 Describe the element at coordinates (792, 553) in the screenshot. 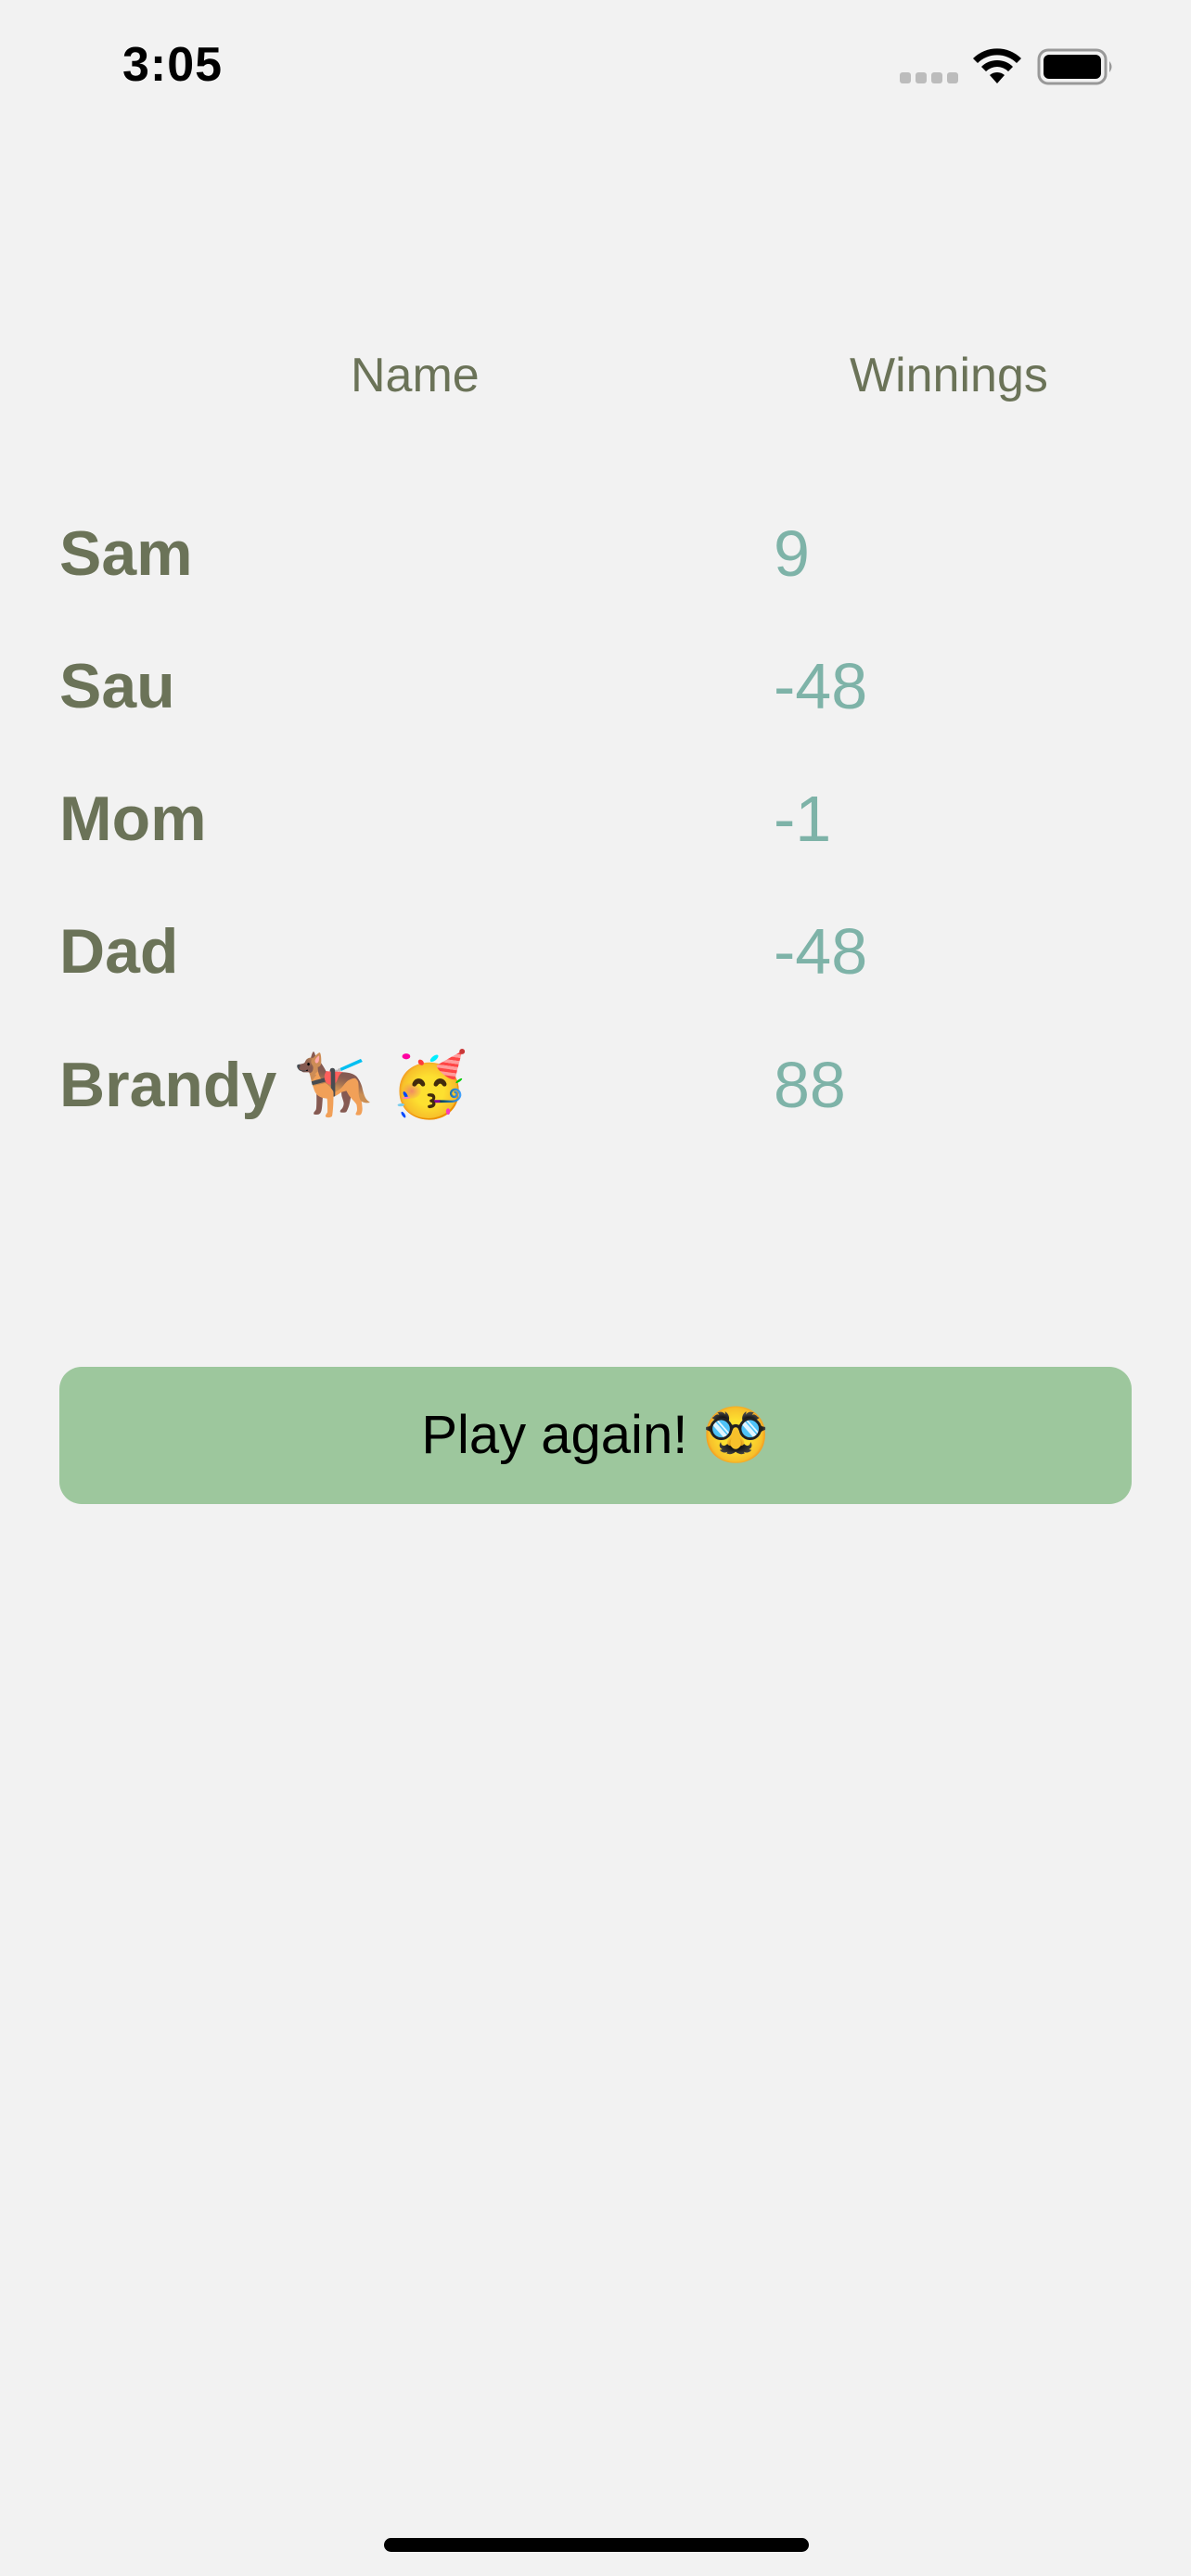

I see `player-winnings: 9` at that location.